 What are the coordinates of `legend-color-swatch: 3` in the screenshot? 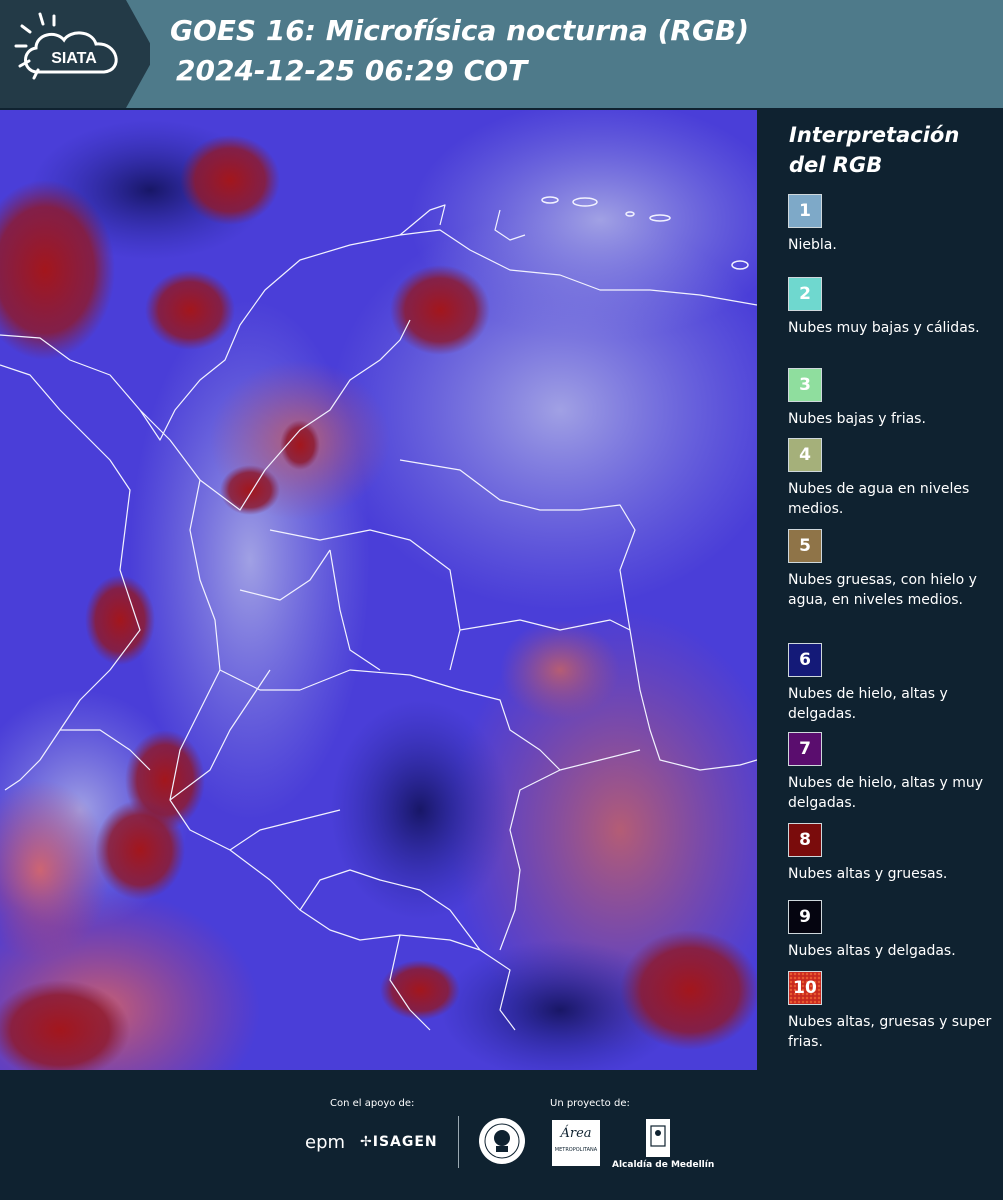 It's located at (805, 385).